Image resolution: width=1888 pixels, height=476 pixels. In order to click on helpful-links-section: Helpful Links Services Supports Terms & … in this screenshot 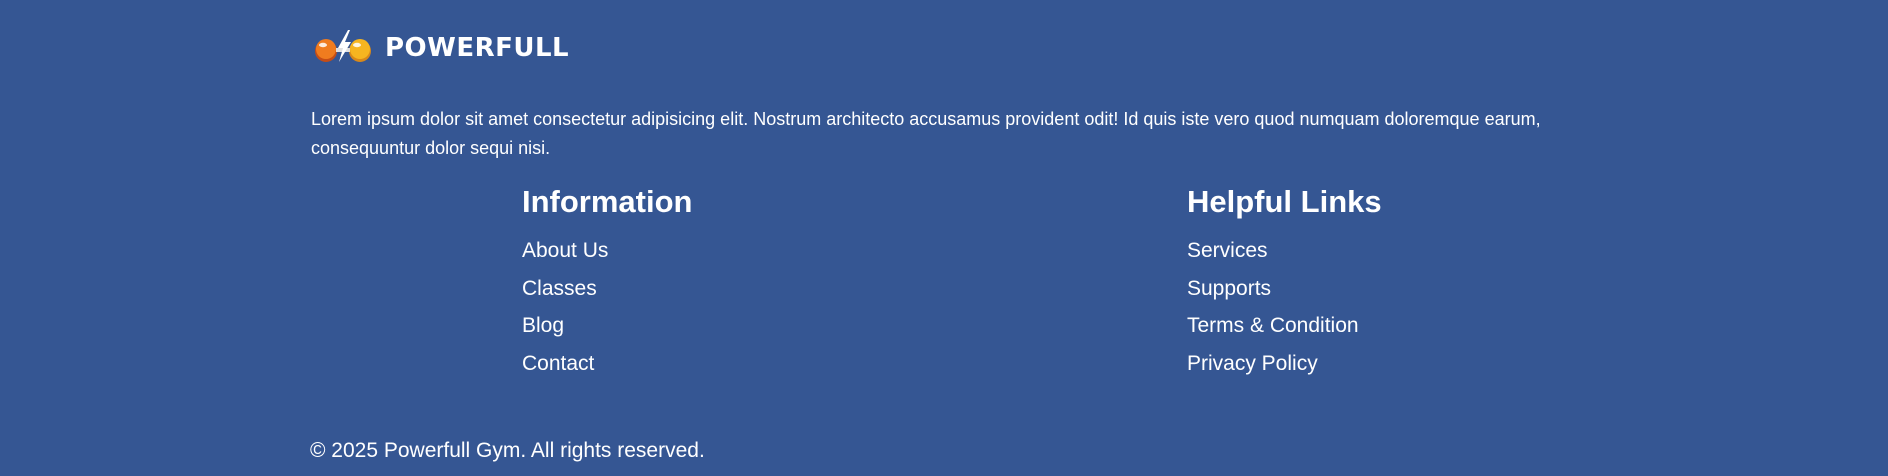, I will do `click(1284, 281)`.